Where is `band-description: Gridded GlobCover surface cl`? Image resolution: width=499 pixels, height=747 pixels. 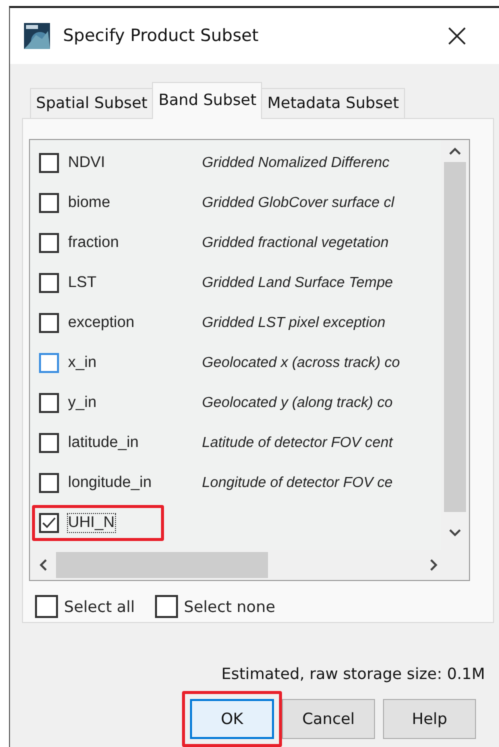 band-description: Gridded GlobCover surface cl is located at coordinates (298, 203).